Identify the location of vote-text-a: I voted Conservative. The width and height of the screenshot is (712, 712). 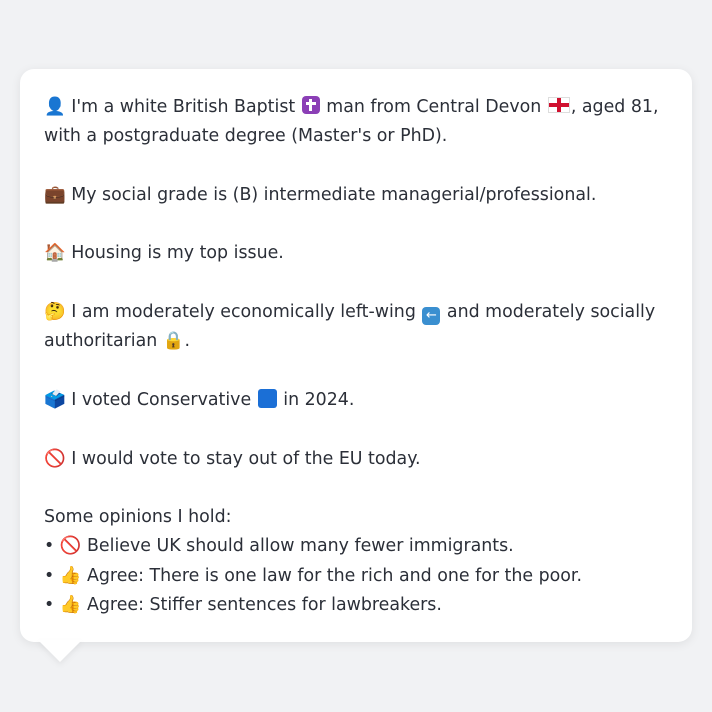
(161, 399).